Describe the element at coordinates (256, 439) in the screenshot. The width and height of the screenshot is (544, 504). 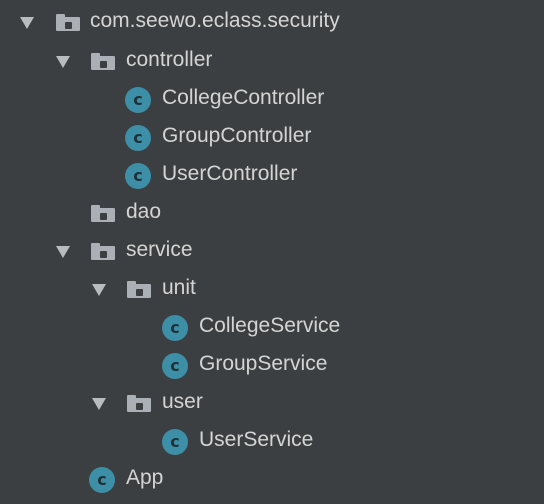
I see `tree-node-label: UserService` at that location.